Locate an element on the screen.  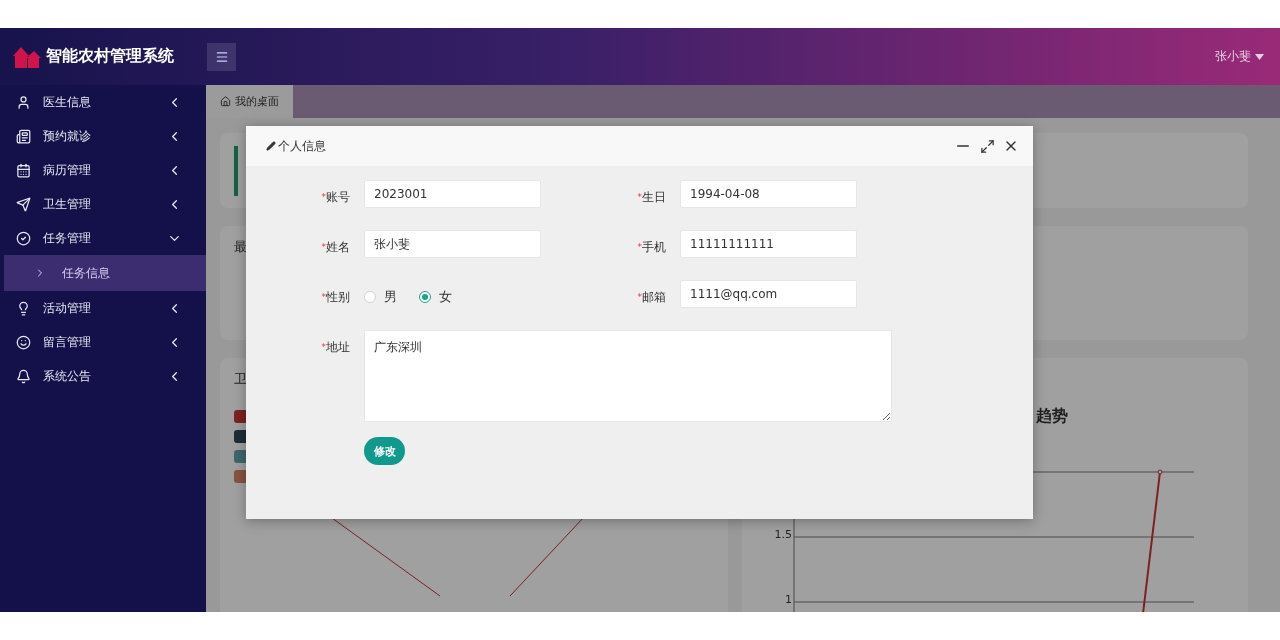
bell-icon is located at coordinates (23, 376).